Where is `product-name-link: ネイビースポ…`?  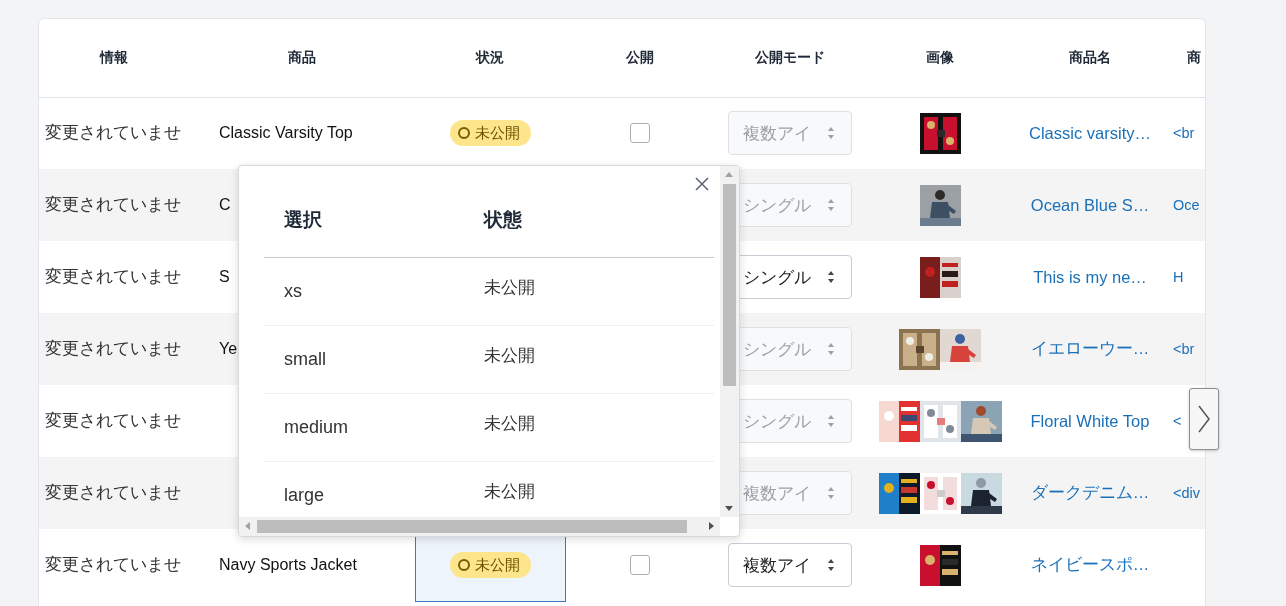 product-name-link: ネイビースポ… is located at coordinates (1090, 564).